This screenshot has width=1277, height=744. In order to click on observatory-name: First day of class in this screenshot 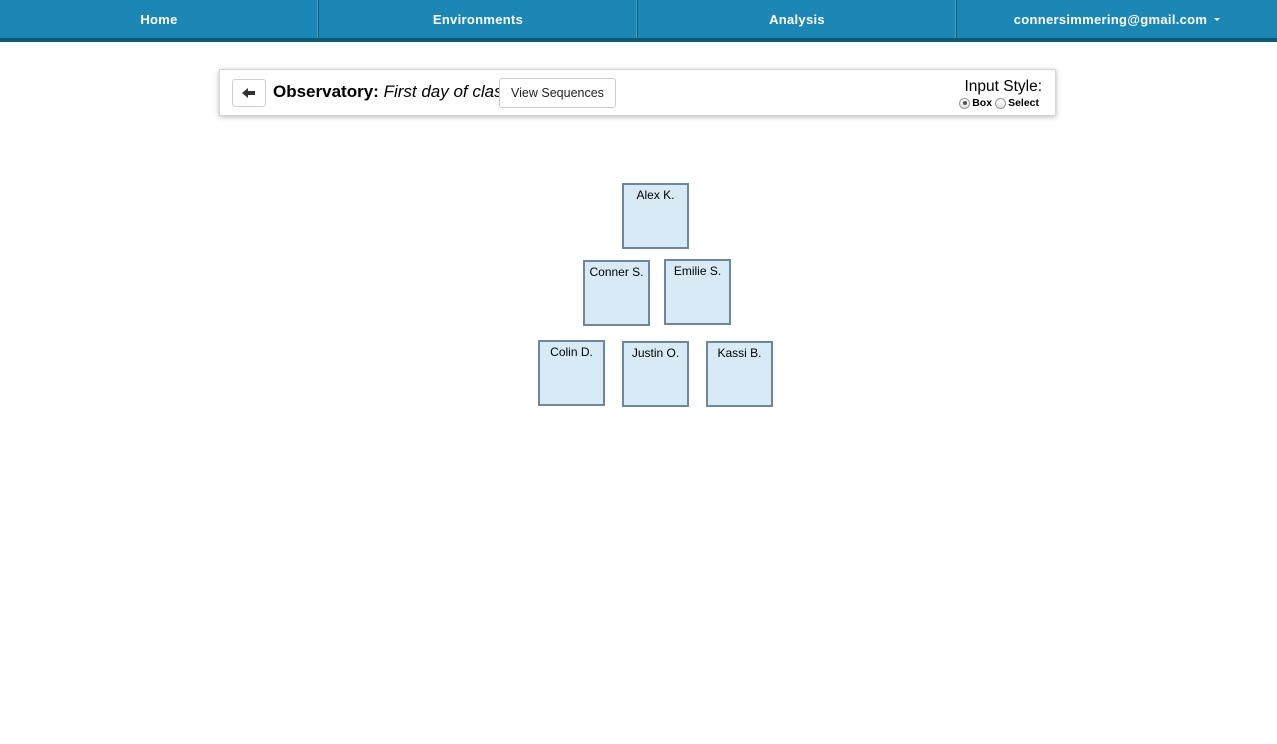, I will do `click(447, 91)`.